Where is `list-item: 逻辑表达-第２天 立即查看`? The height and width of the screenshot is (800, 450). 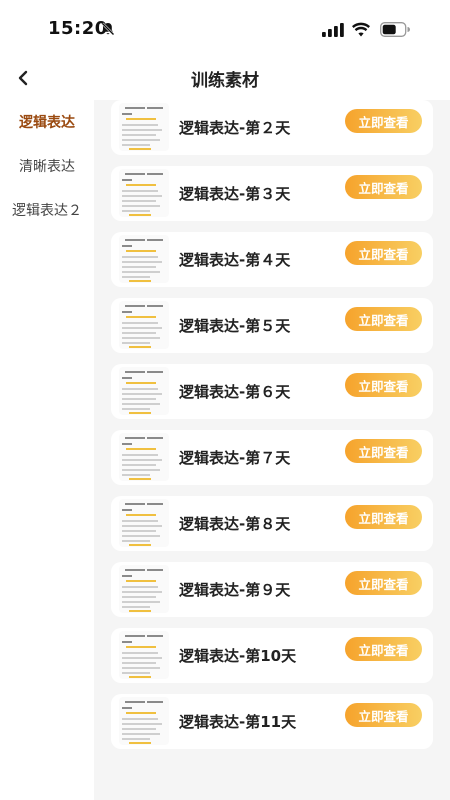
list-item: 逻辑表达-第２天 立即查看 is located at coordinates (272, 127).